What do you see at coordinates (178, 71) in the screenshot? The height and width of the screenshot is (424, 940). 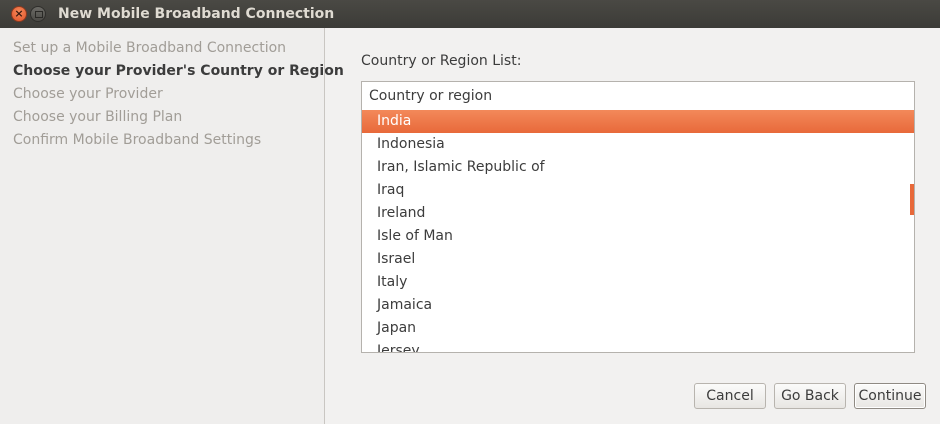 I see `sidebar-step-country: Choose your Provider's Country or Region` at bounding box center [178, 71].